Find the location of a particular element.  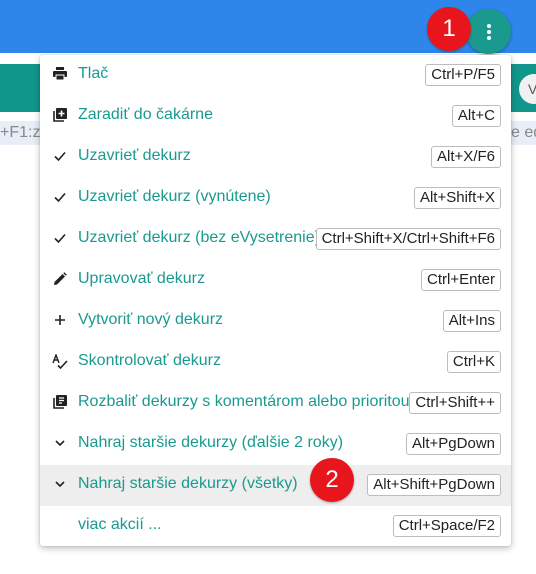

menu-item-label: Nahraj staršie dekurzy (všetky) is located at coordinates (188, 483).